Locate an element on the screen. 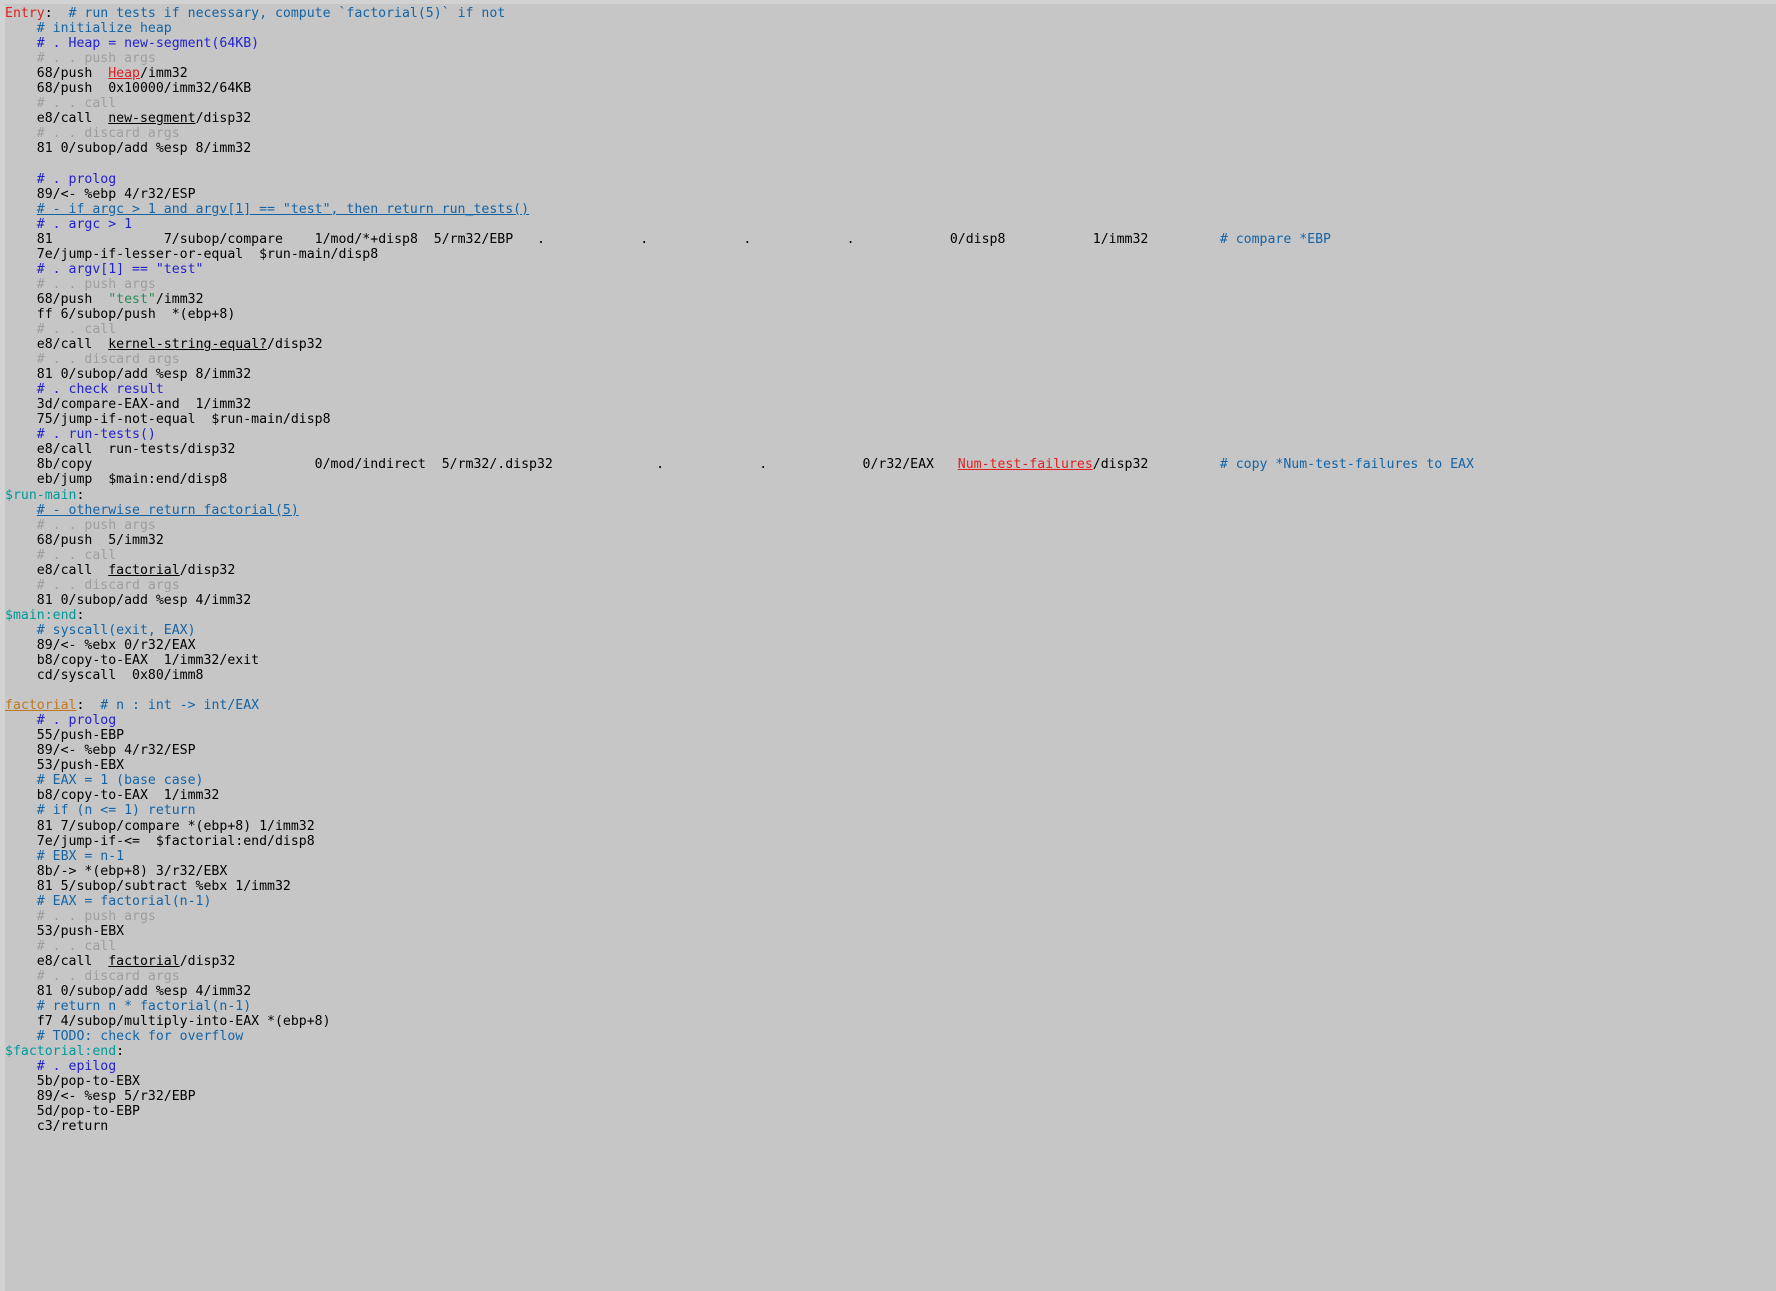 The image size is (1776, 1291). code-line: # initialize heap is located at coordinates (890, 28).